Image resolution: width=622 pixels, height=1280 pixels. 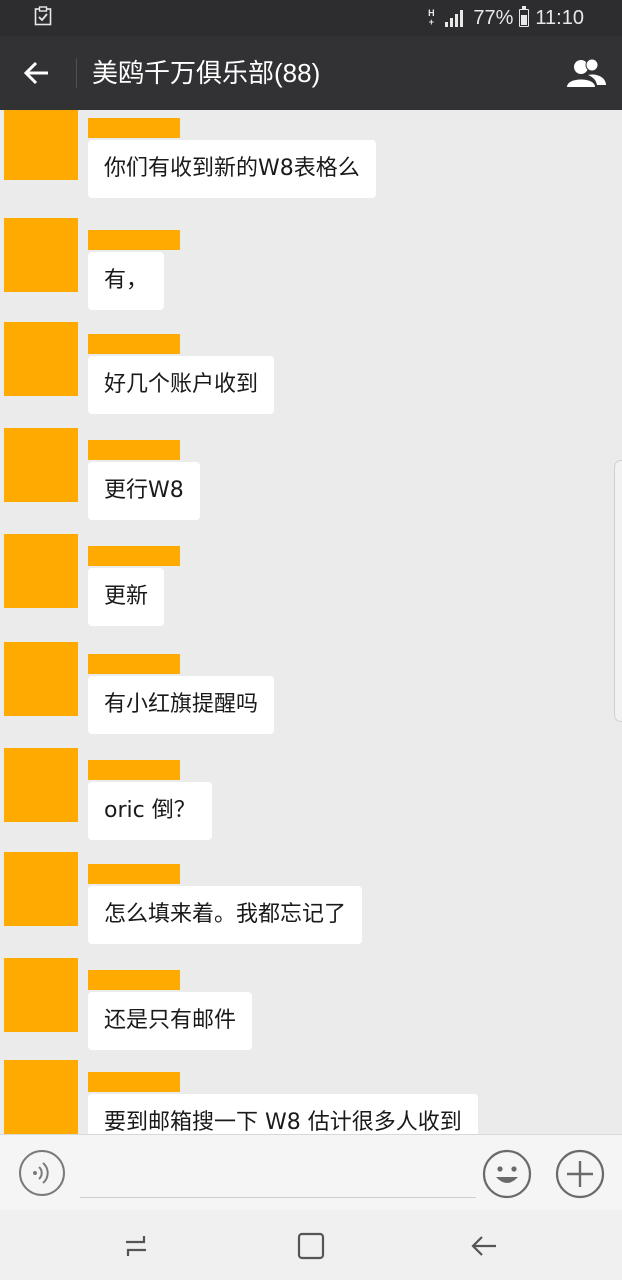 I want to click on chat-header: 美鸥千万俱乐部(88), so click(x=311, y=73).